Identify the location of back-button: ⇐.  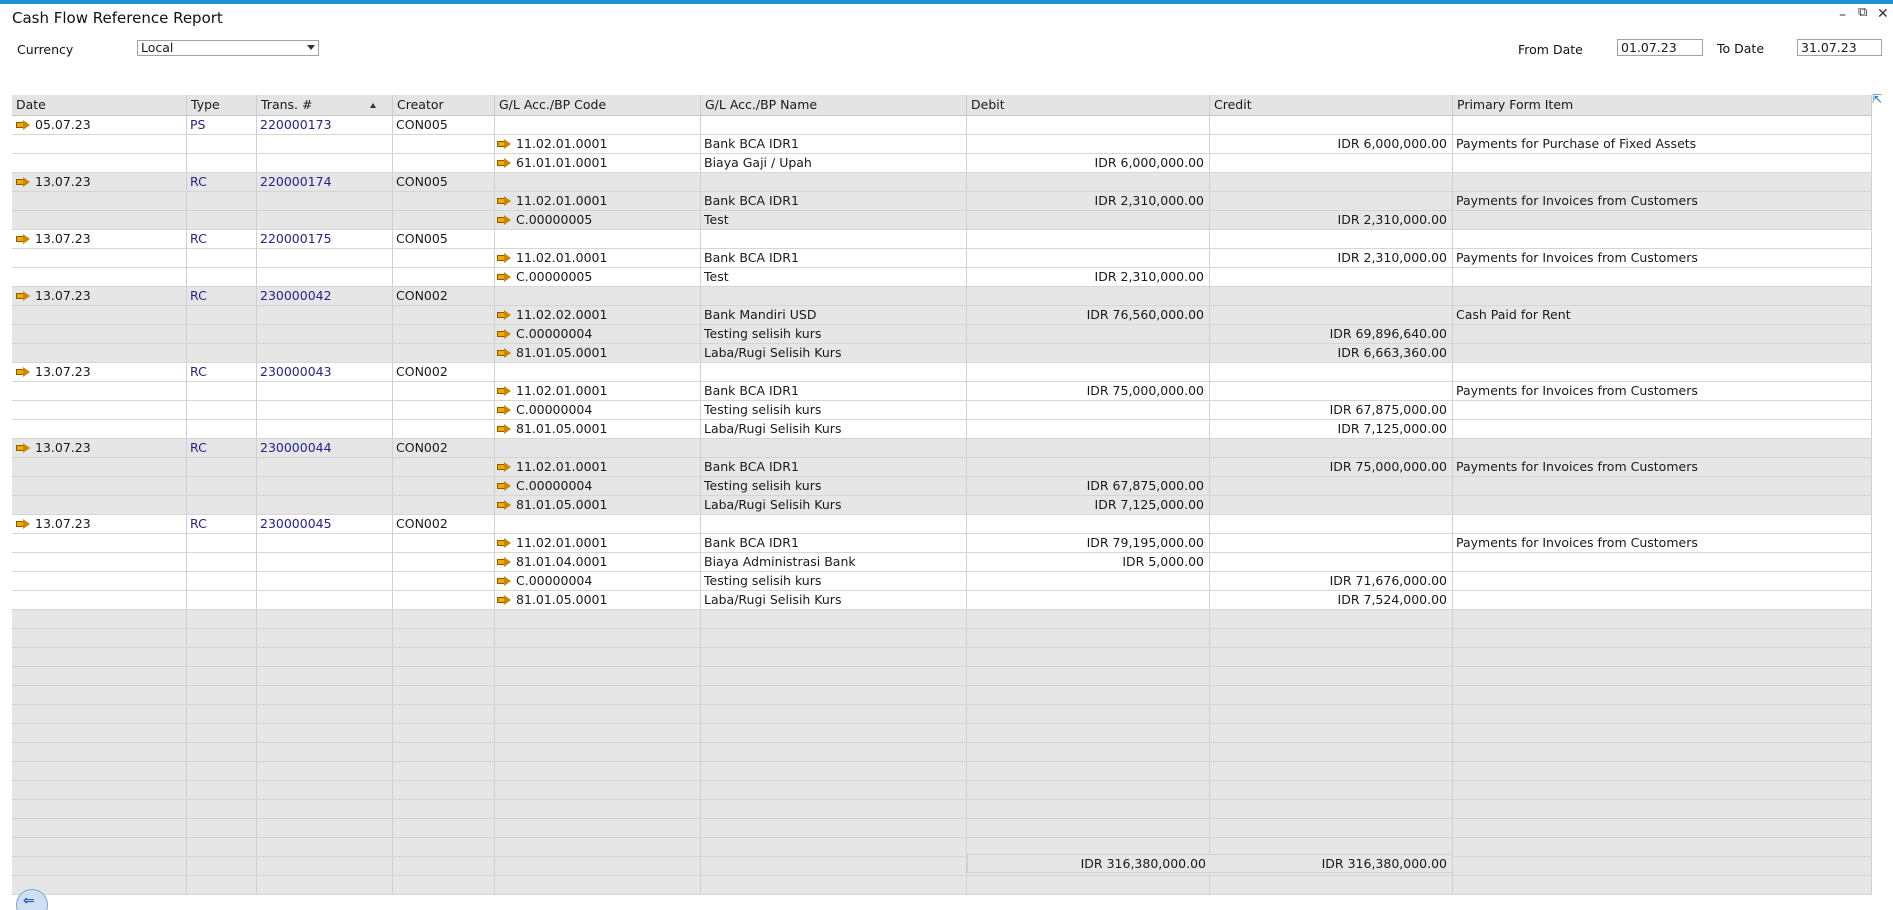
(32, 899).